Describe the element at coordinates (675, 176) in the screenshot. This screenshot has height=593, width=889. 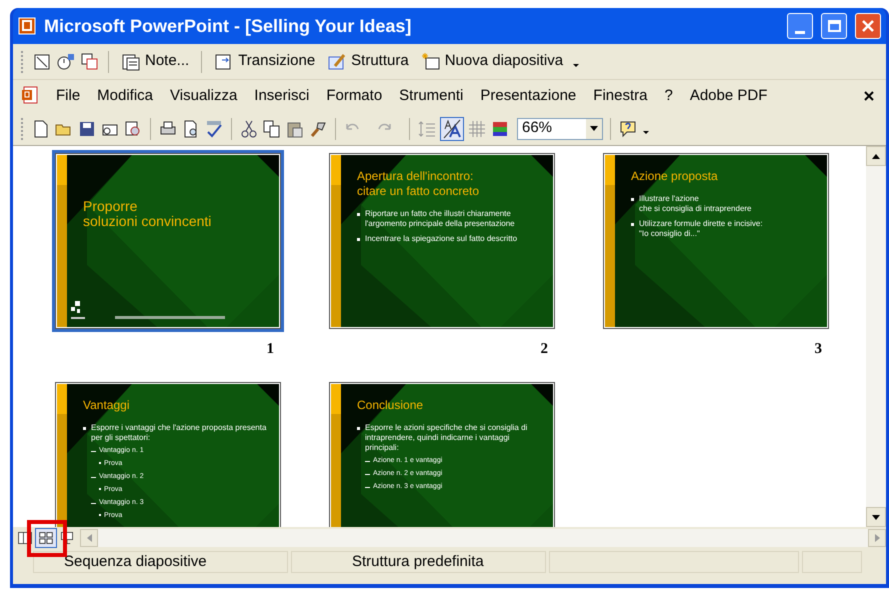
I see `slide-title: Azione proposta` at that location.